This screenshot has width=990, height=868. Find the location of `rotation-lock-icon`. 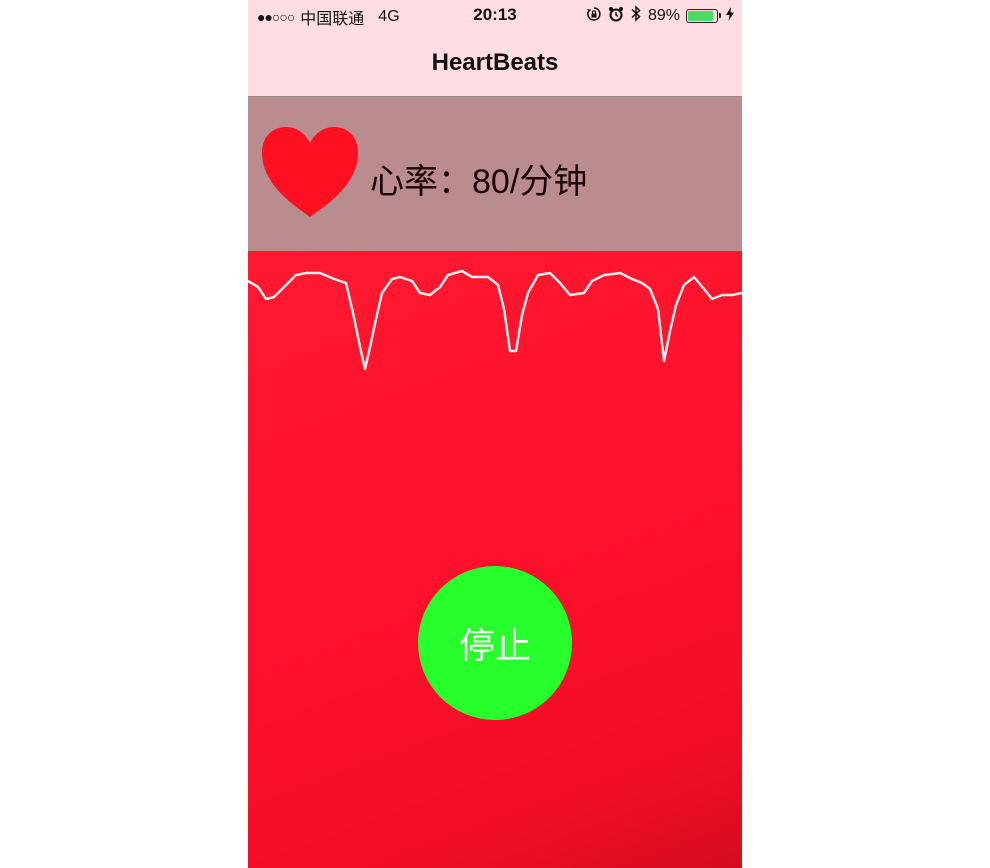

rotation-lock-icon is located at coordinates (594, 16).